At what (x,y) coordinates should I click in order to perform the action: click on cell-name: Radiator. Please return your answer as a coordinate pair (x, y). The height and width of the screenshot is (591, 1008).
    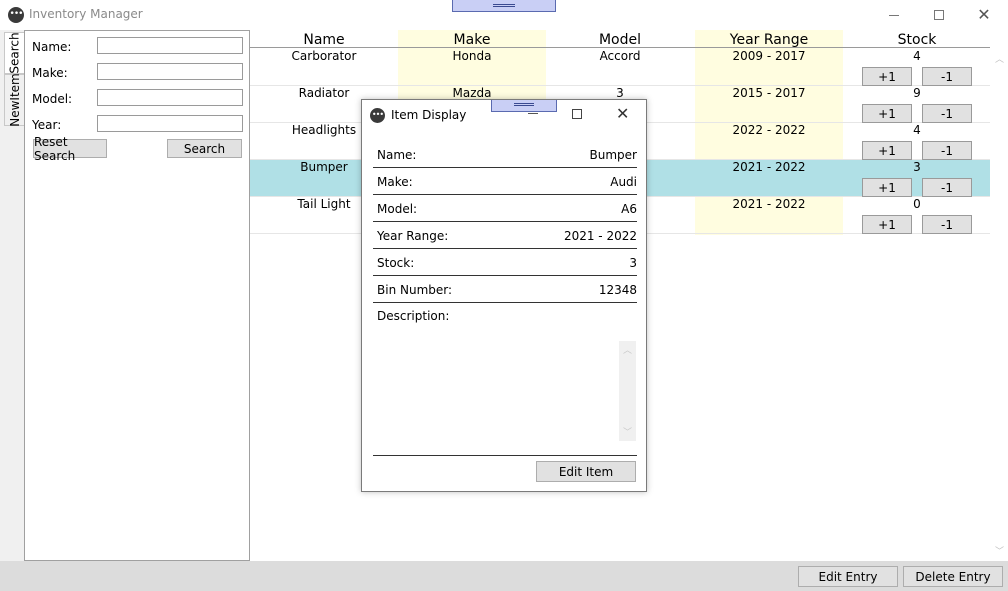
    Looking at the image, I should click on (324, 93).